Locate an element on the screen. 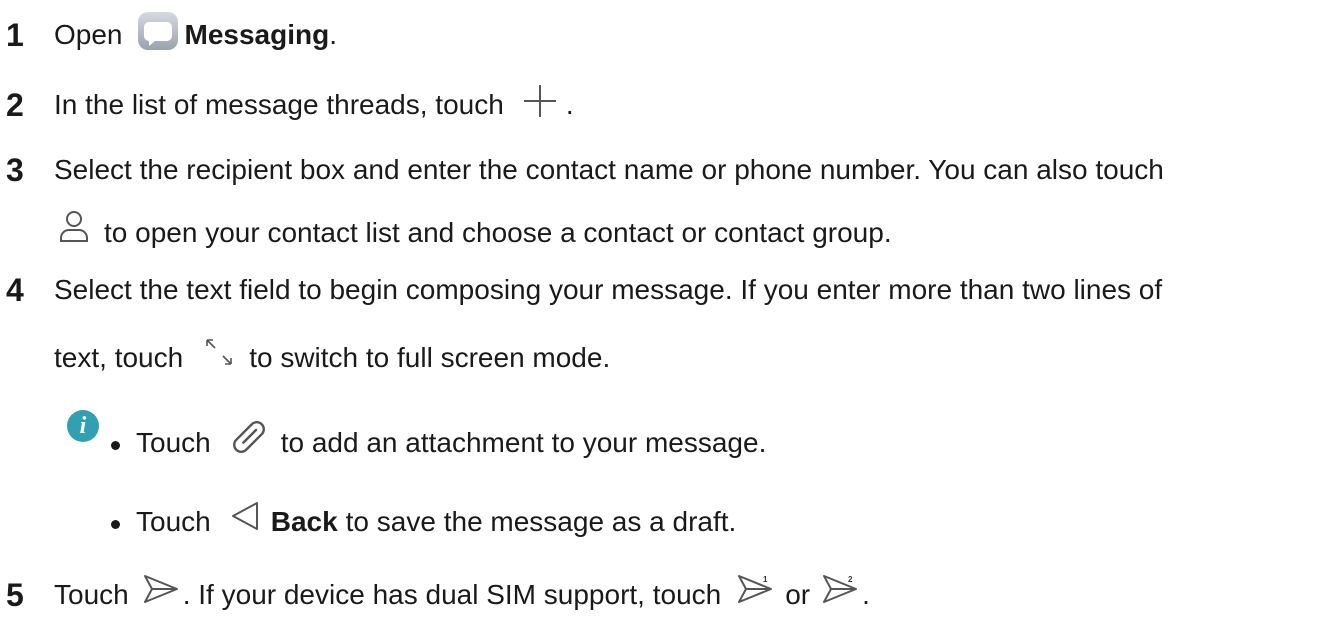 The image size is (1335, 623). step-text: Open is located at coordinates (88, 34).